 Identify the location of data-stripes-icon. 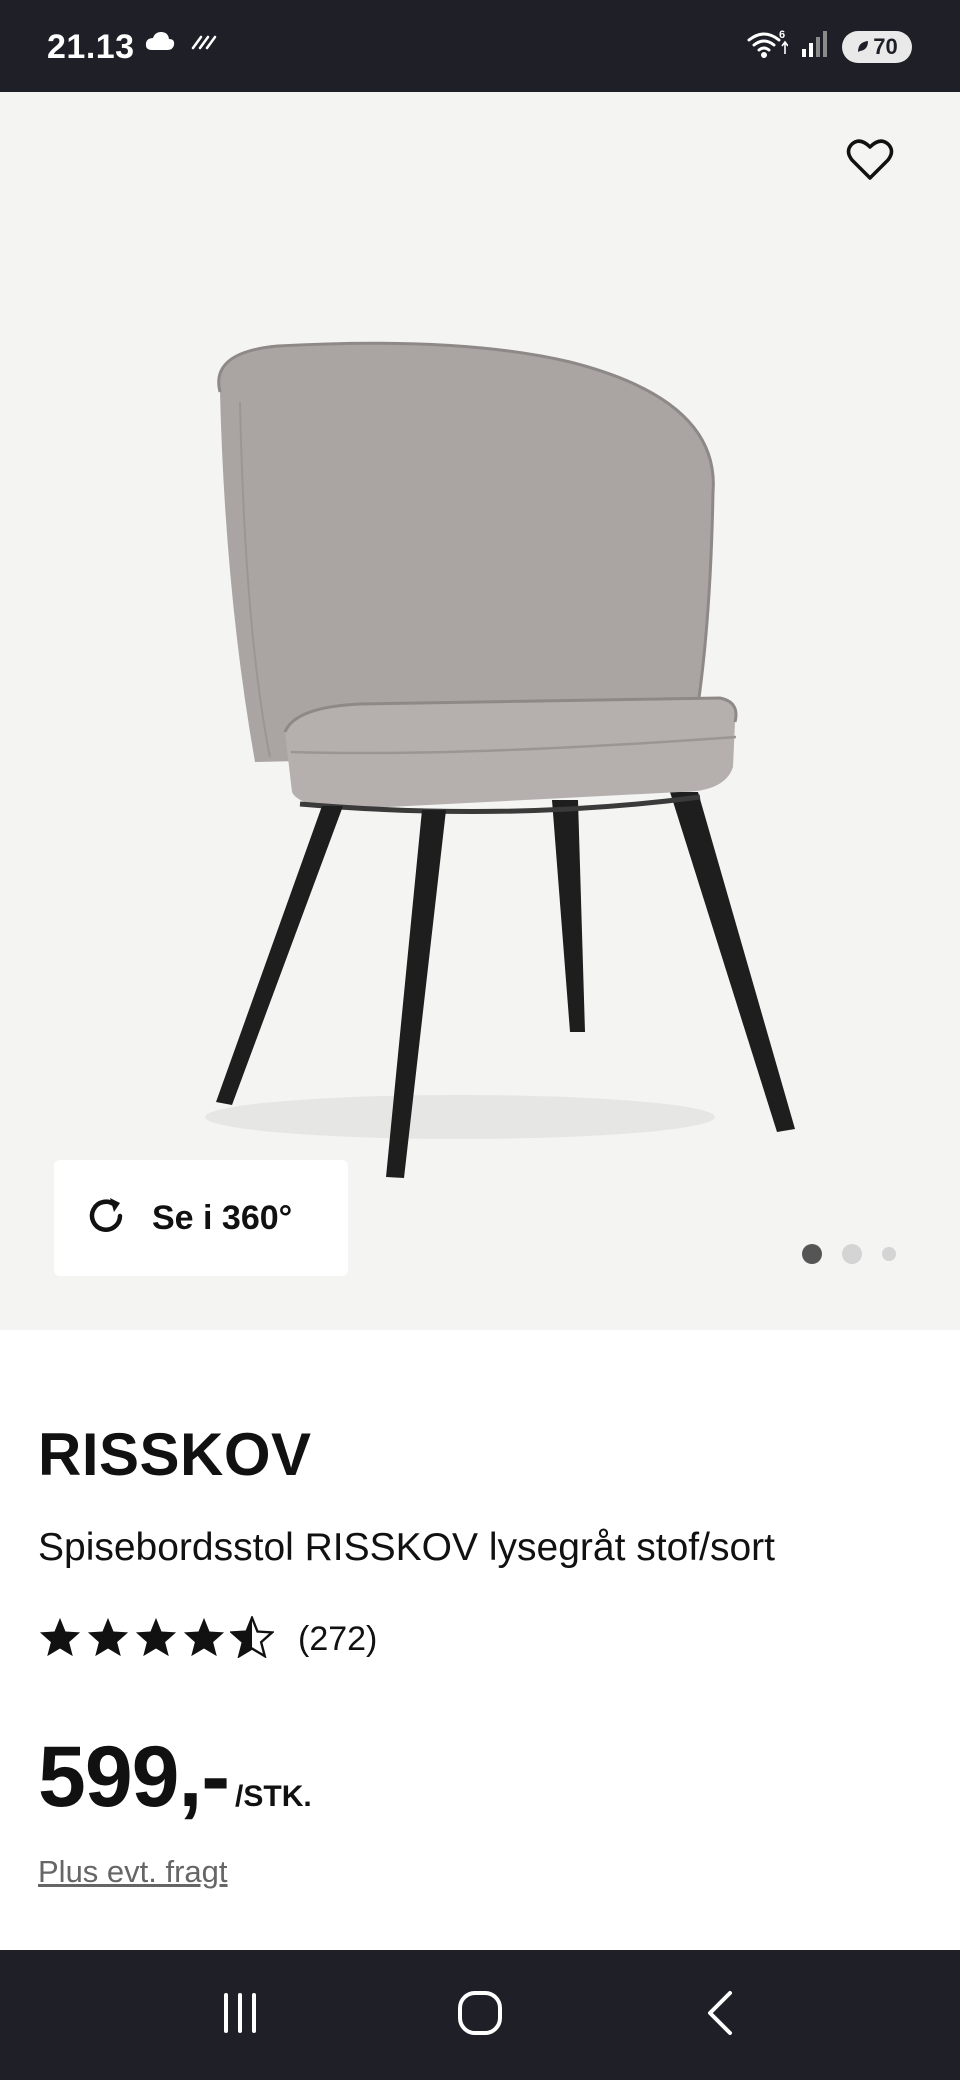
(204, 43).